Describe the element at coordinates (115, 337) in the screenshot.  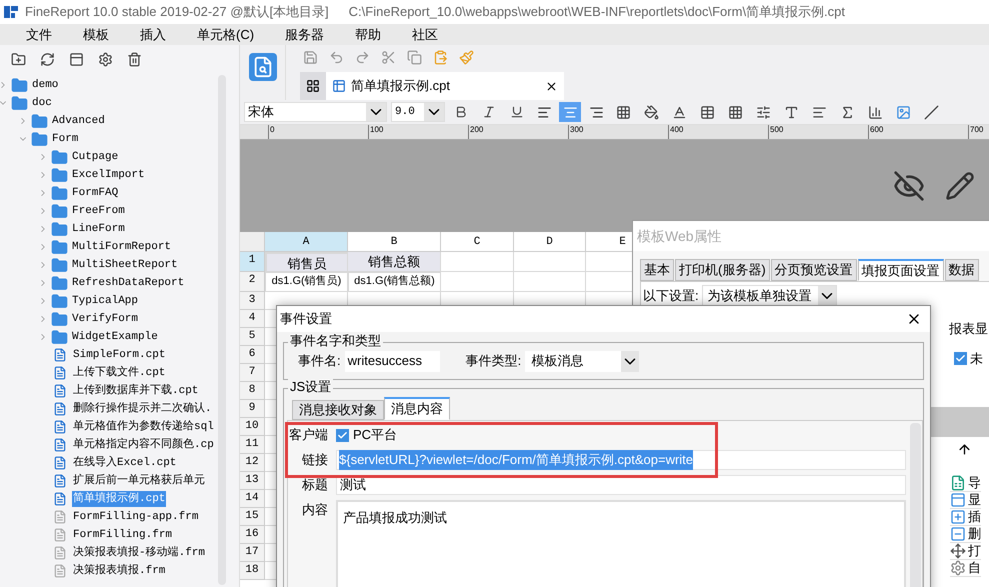
I see `tree-item: WidgetExample` at that location.